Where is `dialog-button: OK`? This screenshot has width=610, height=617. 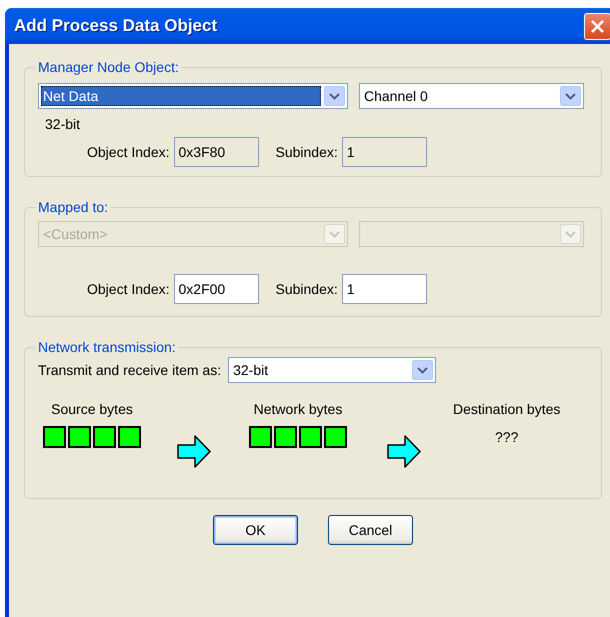 dialog-button: OK is located at coordinates (255, 530).